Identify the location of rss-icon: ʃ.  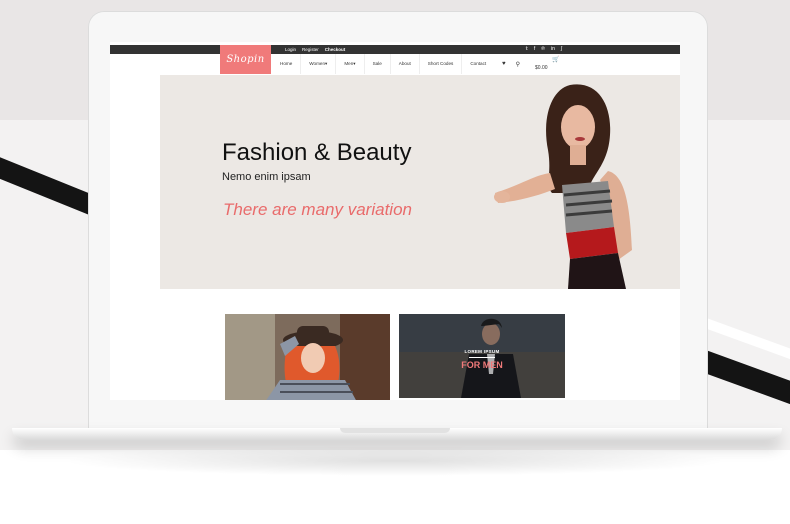
(561, 49).